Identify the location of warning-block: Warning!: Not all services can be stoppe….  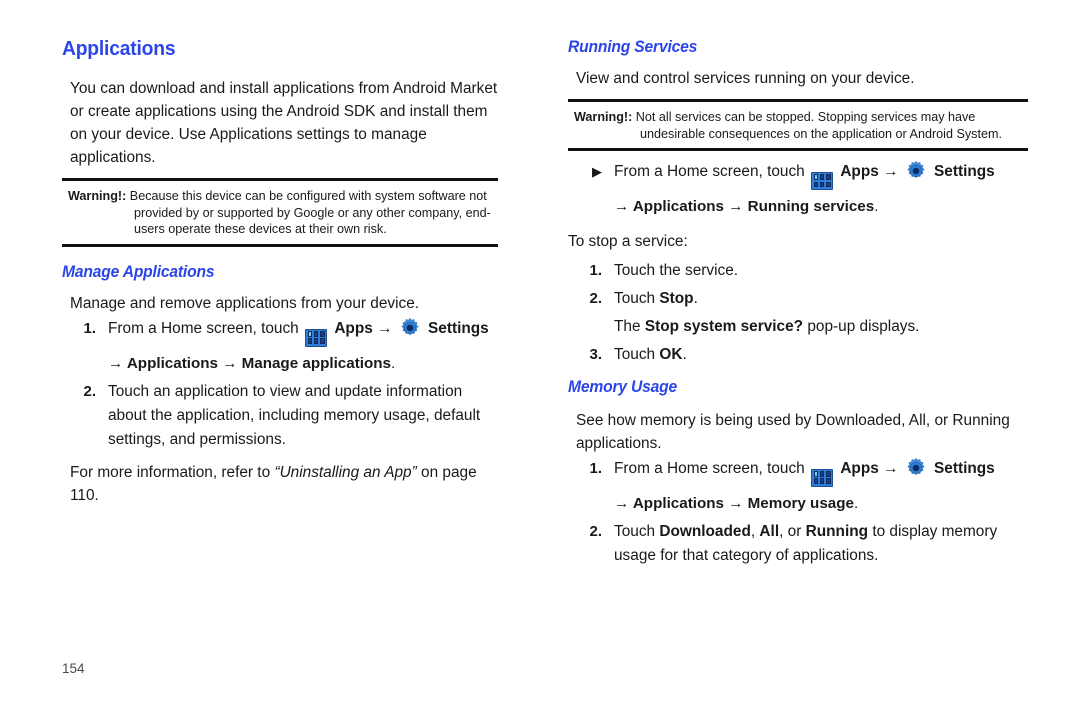
(798, 125).